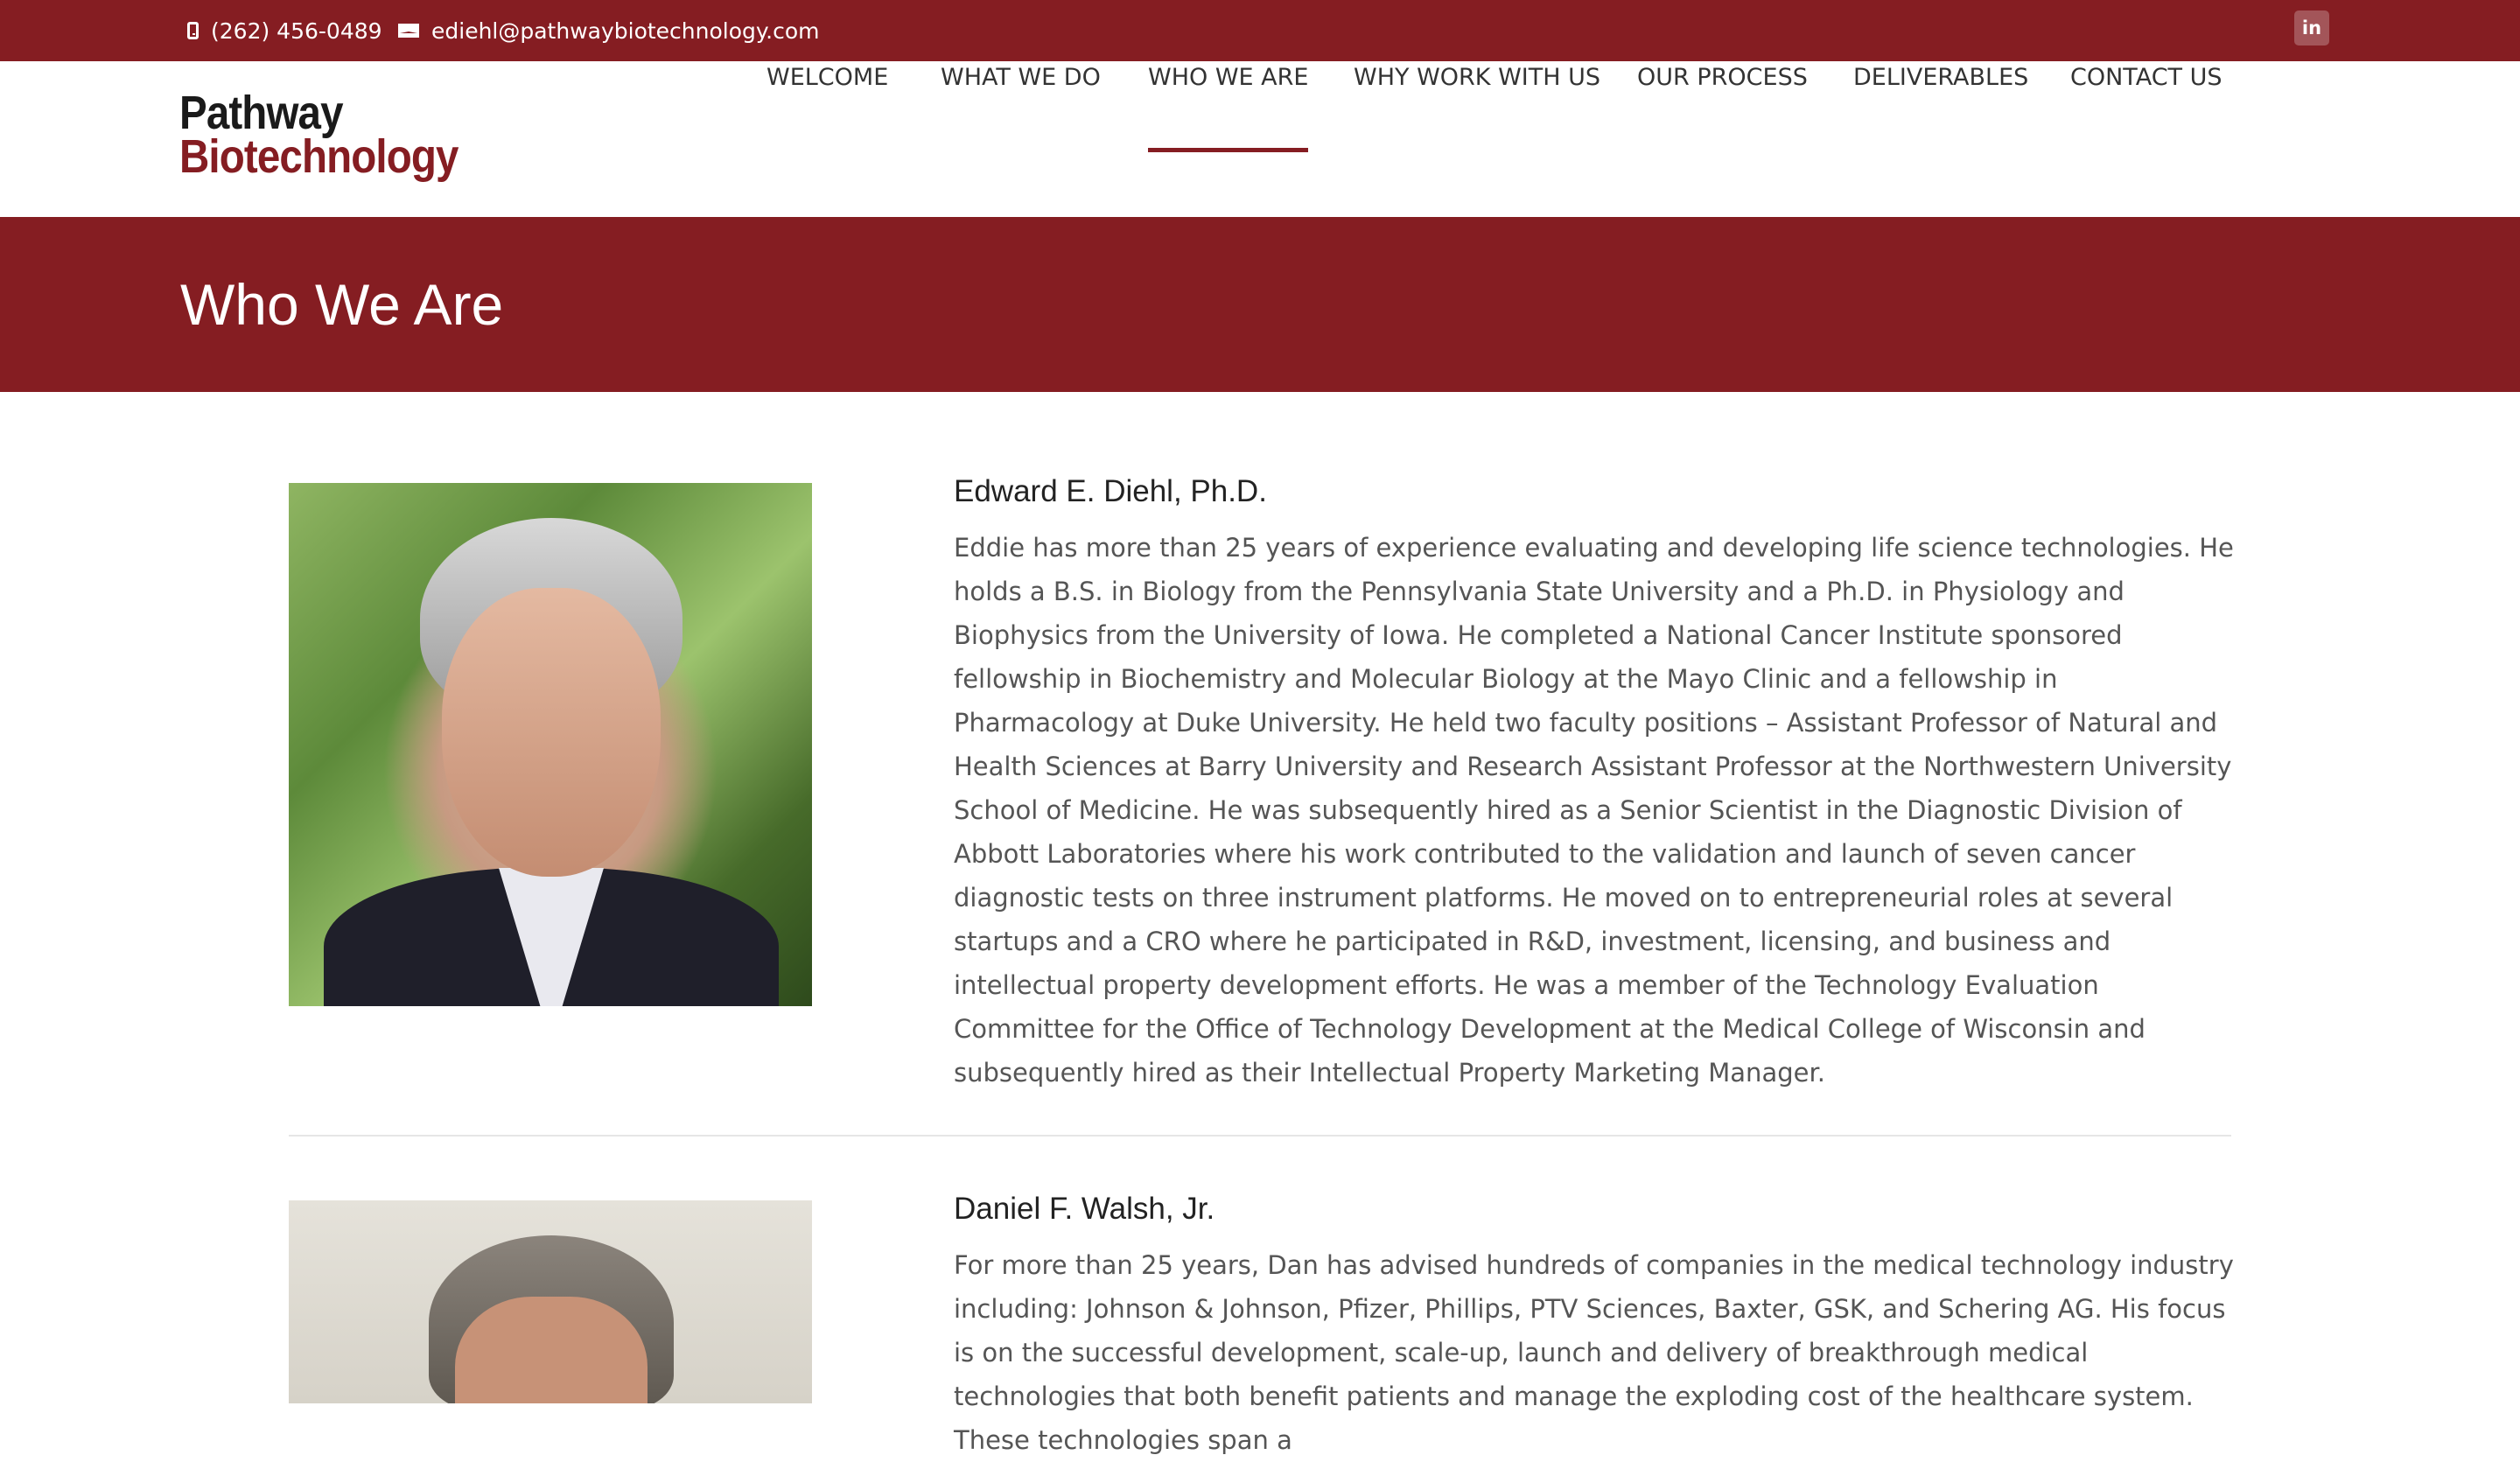 This screenshot has width=2520, height=1462. What do you see at coordinates (296, 31) in the screenshot?
I see `phone-number: (262) 456-0489` at bounding box center [296, 31].